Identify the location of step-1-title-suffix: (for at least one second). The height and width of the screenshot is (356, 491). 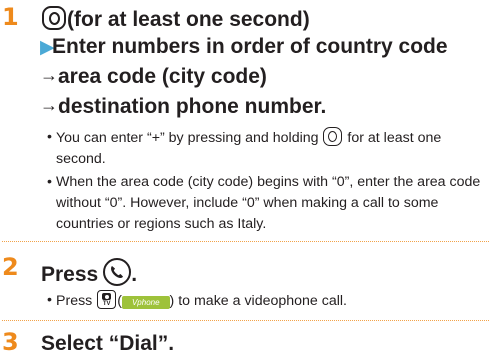
(188, 19).